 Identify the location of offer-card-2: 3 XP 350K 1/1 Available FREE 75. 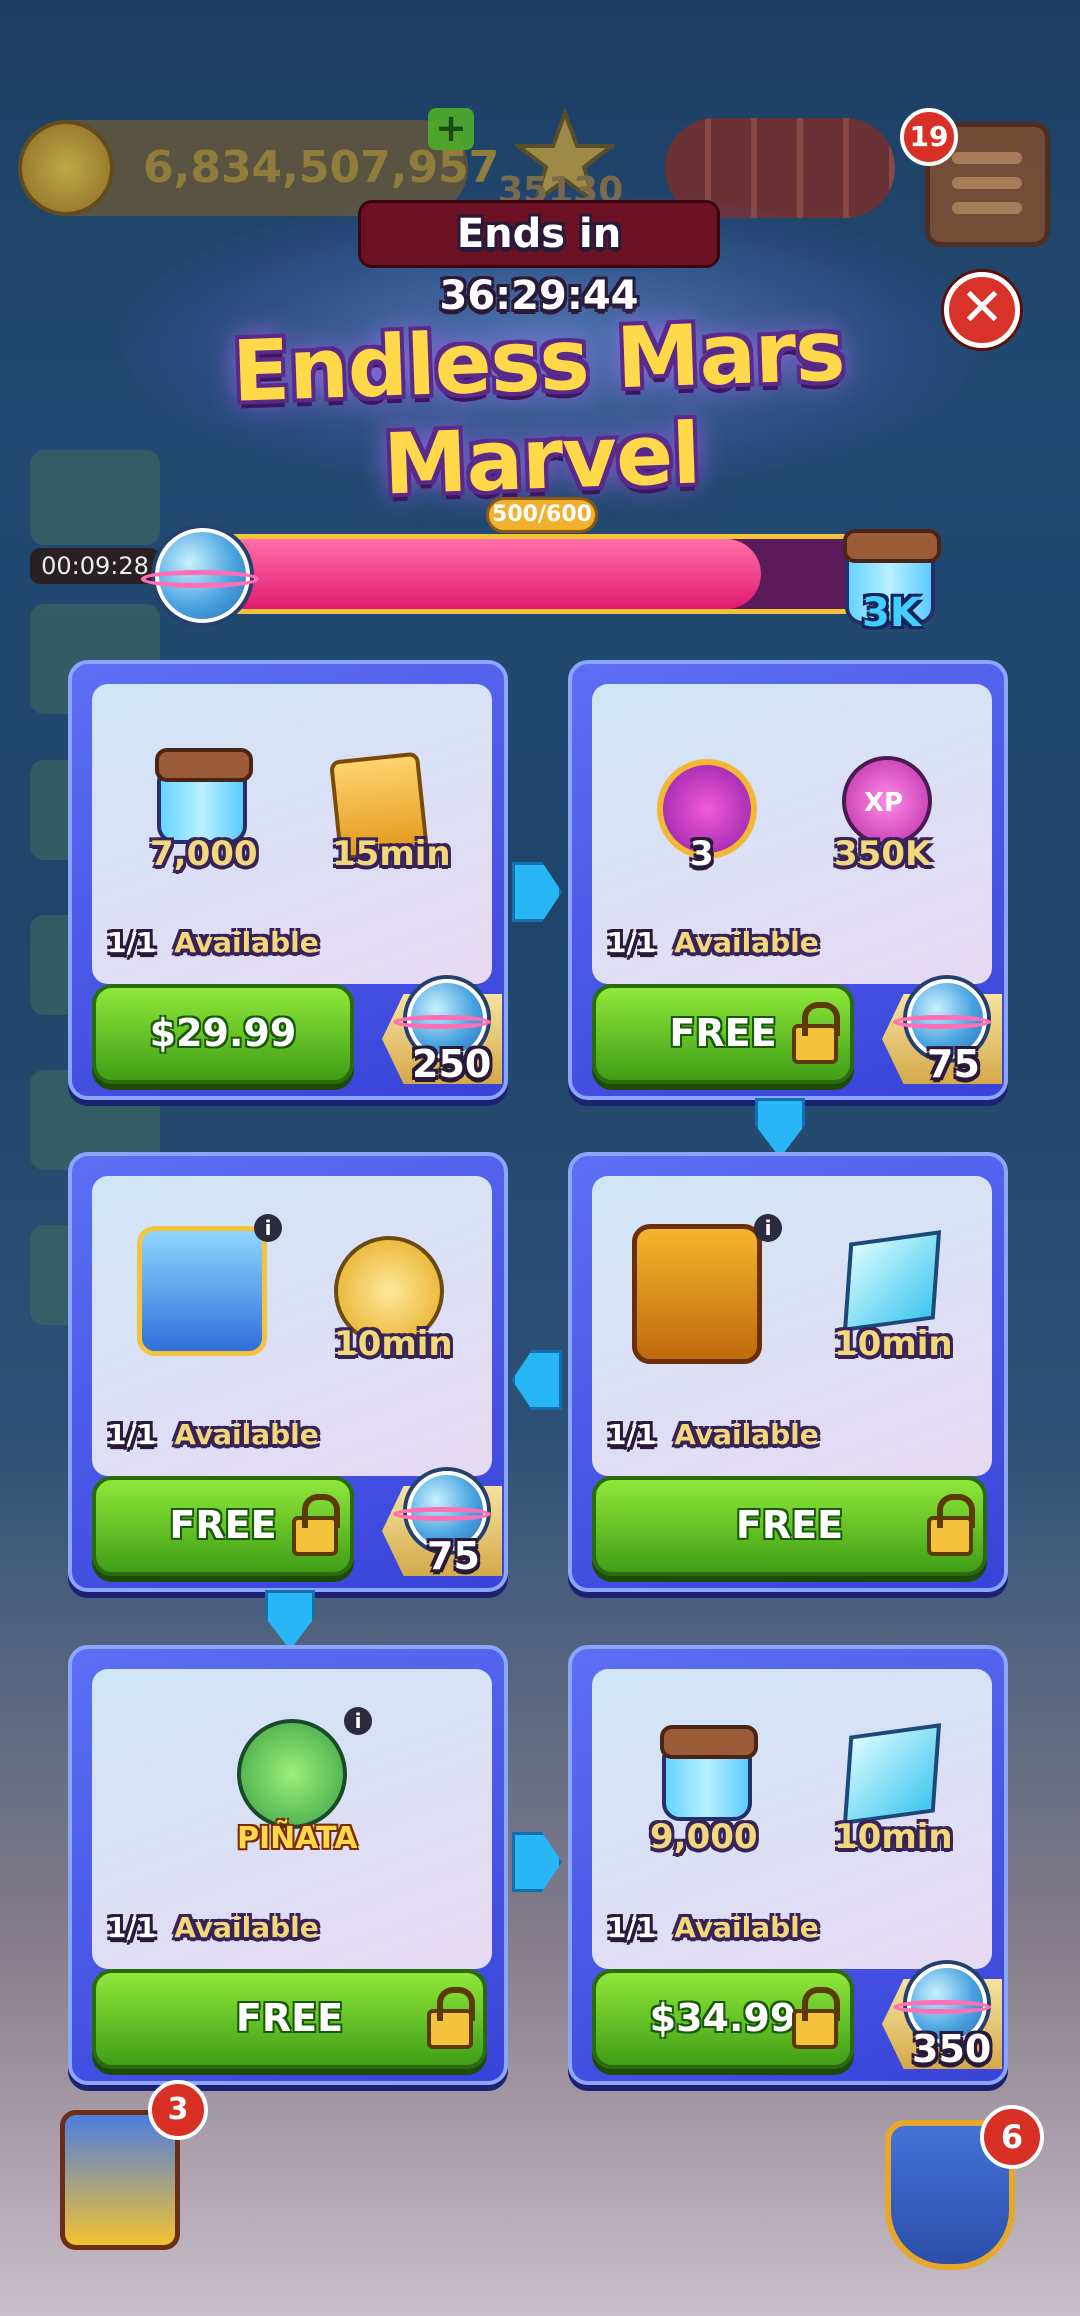
(788, 880).